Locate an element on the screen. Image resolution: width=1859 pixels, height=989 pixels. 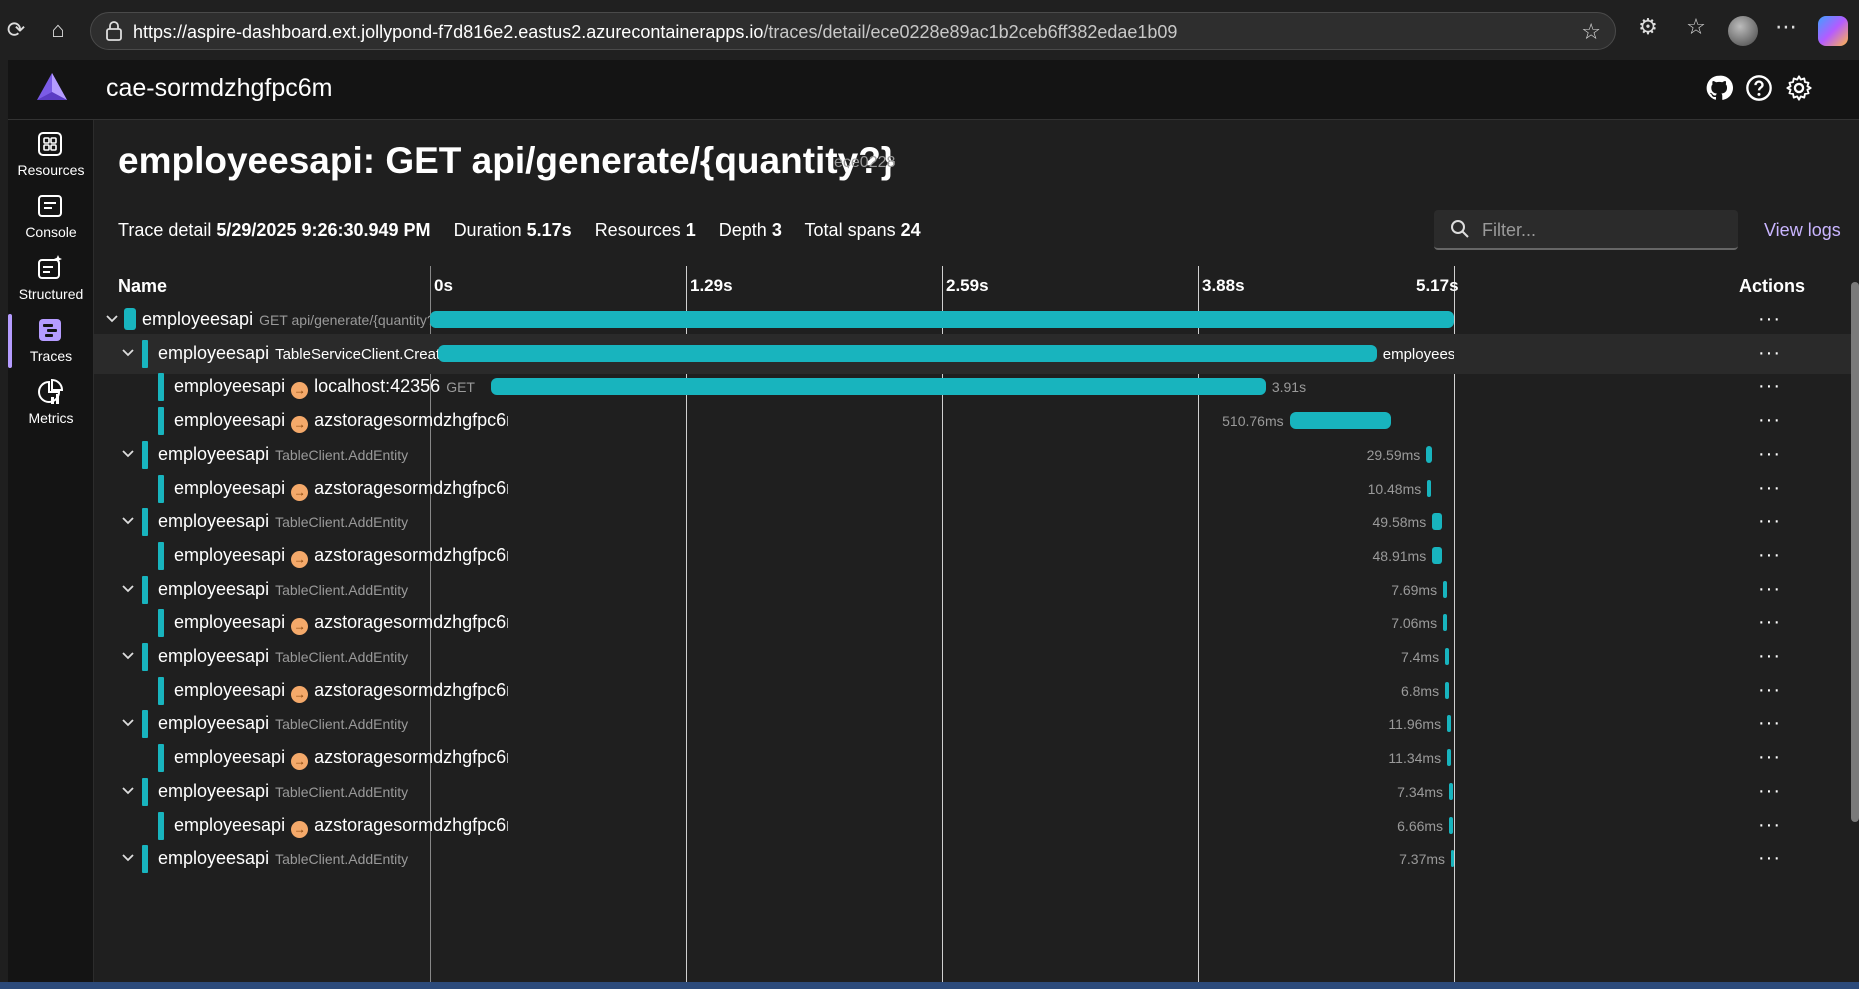
sidebar-item-traces: Traces is located at coordinates (51, 341).